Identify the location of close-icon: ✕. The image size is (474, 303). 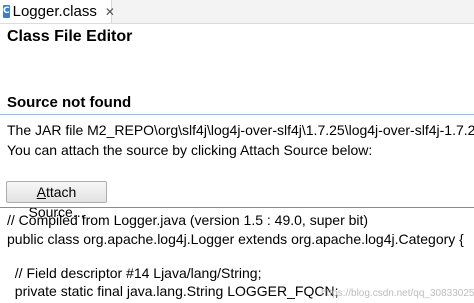
(110, 12).